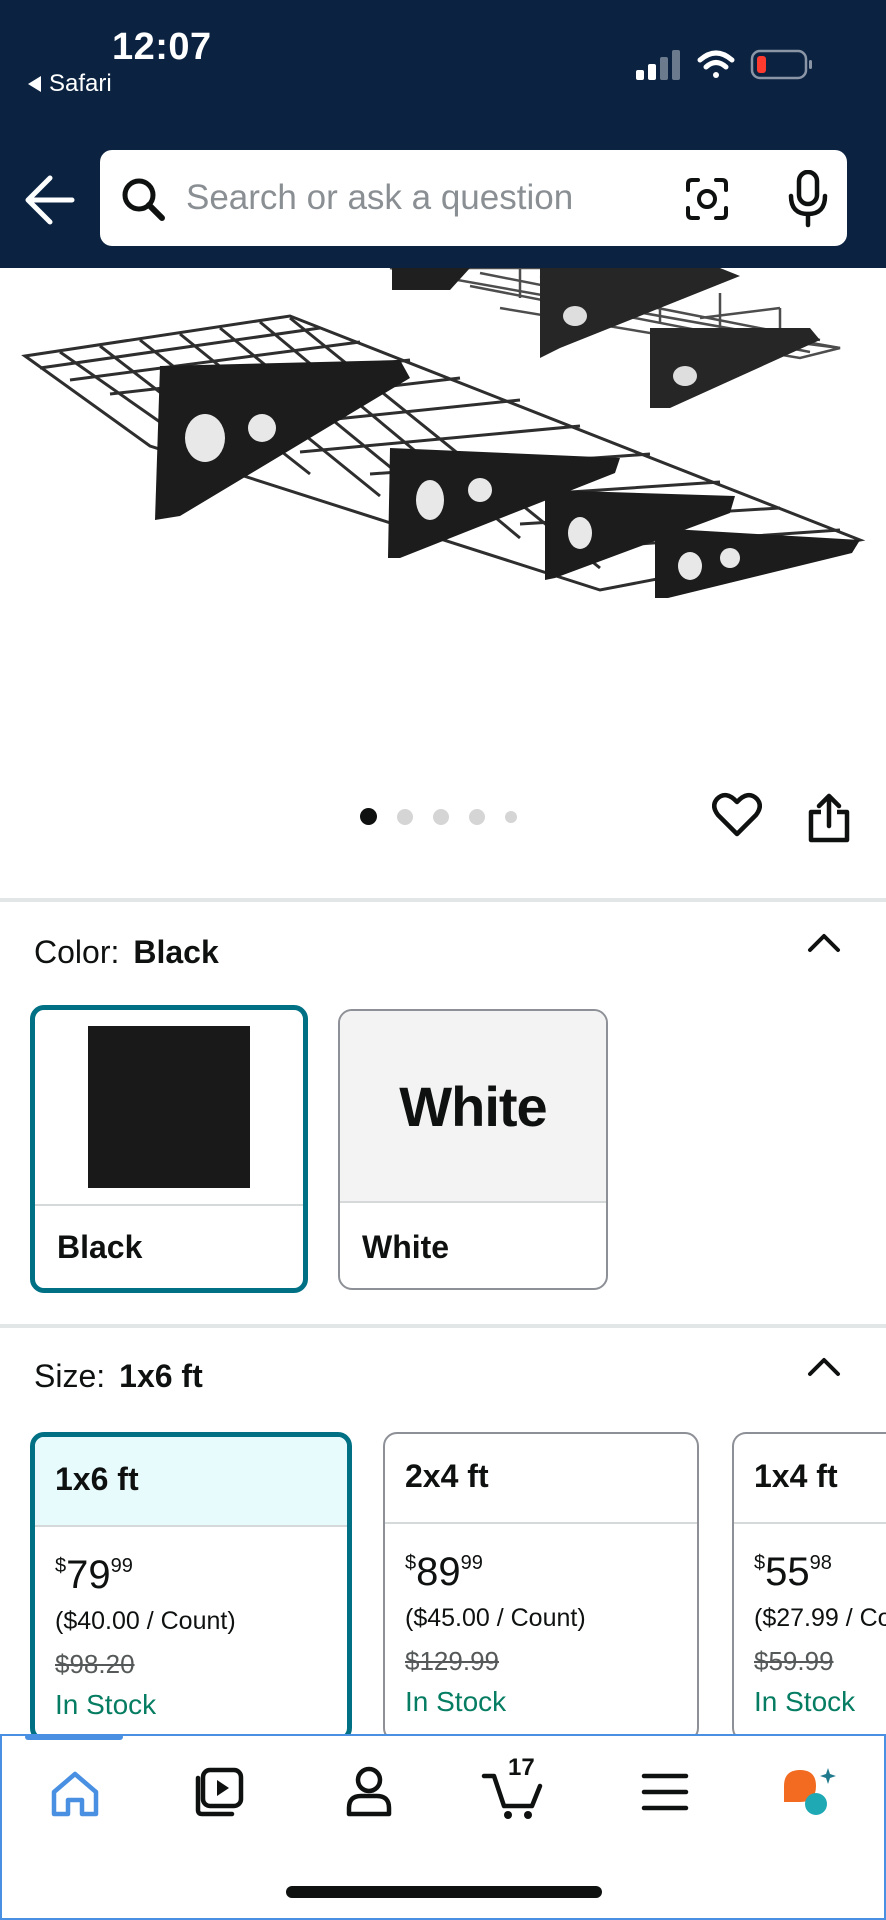  What do you see at coordinates (665, 1792) in the screenshot?
I see `menu-icon` at bounding box center [665, 1792].